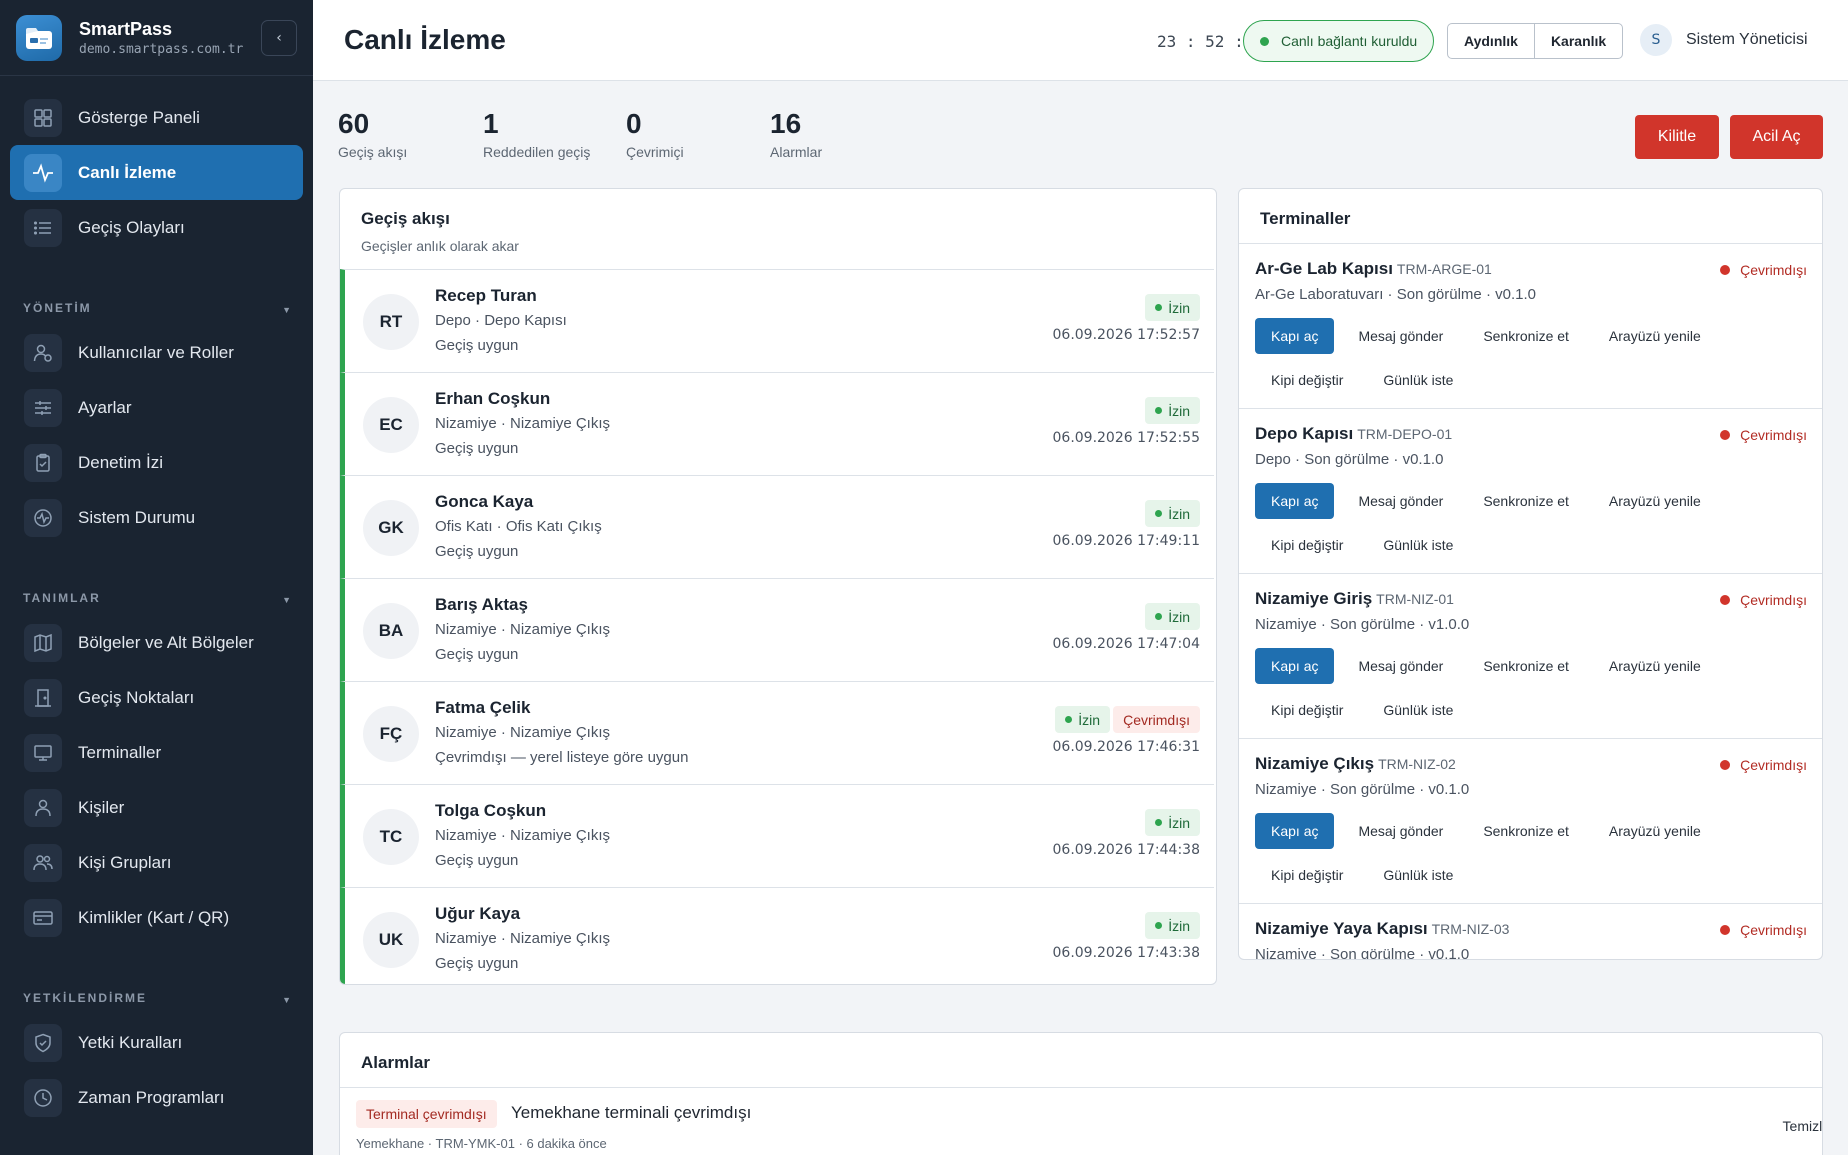  I want to click on sidebar-item-label: Geçiş Olayları, so click(131, 227).